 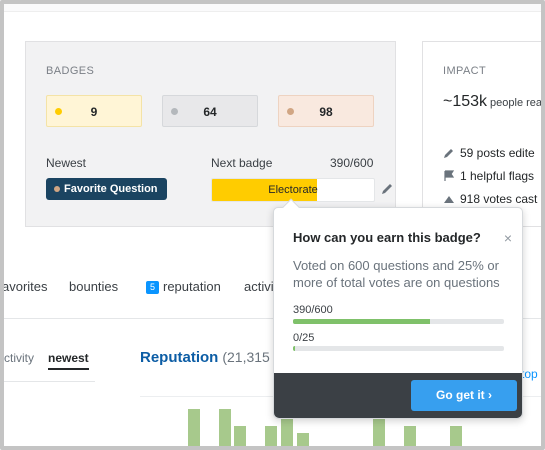 What do you see at coordinates (68, 360) in the screenshot?
I see `subtab-newest: newest` at bounding box center [68, 360].